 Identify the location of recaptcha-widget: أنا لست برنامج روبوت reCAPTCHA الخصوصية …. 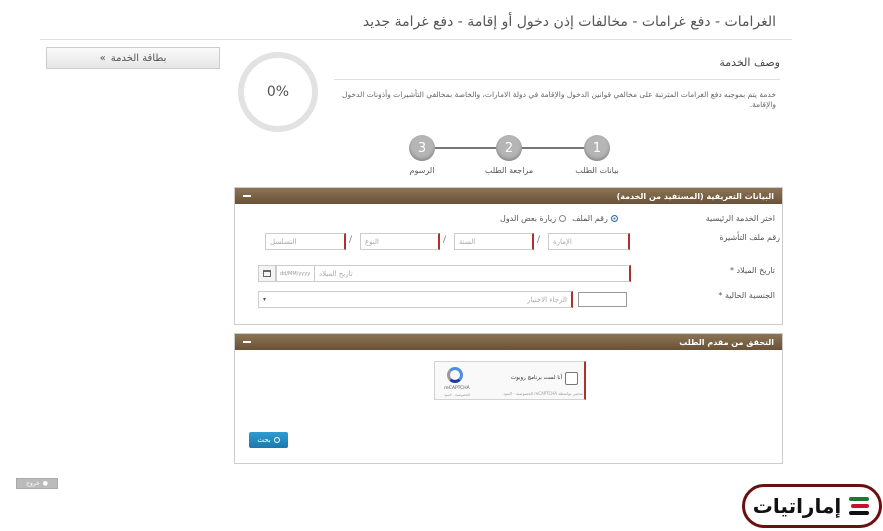
(510, 380).